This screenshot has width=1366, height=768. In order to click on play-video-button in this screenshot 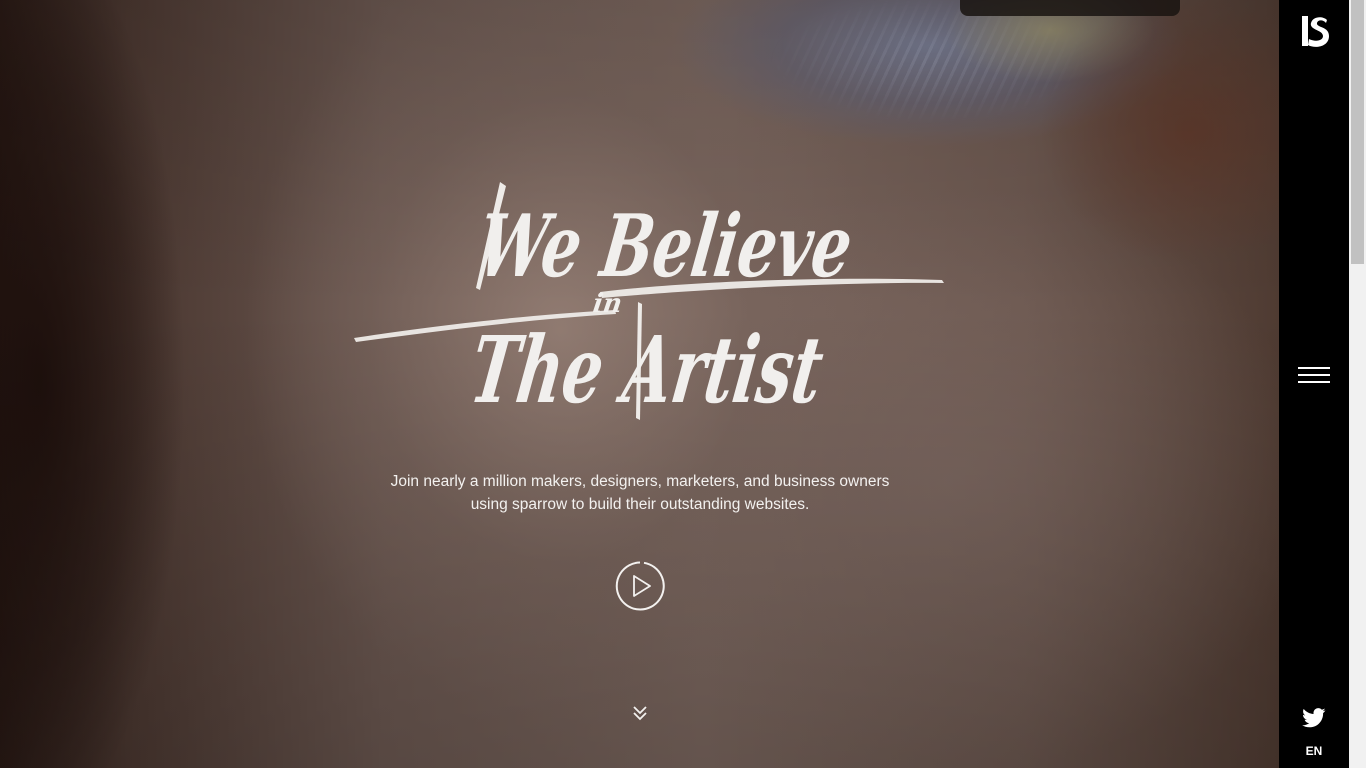, I will do `click(640, 586)`.